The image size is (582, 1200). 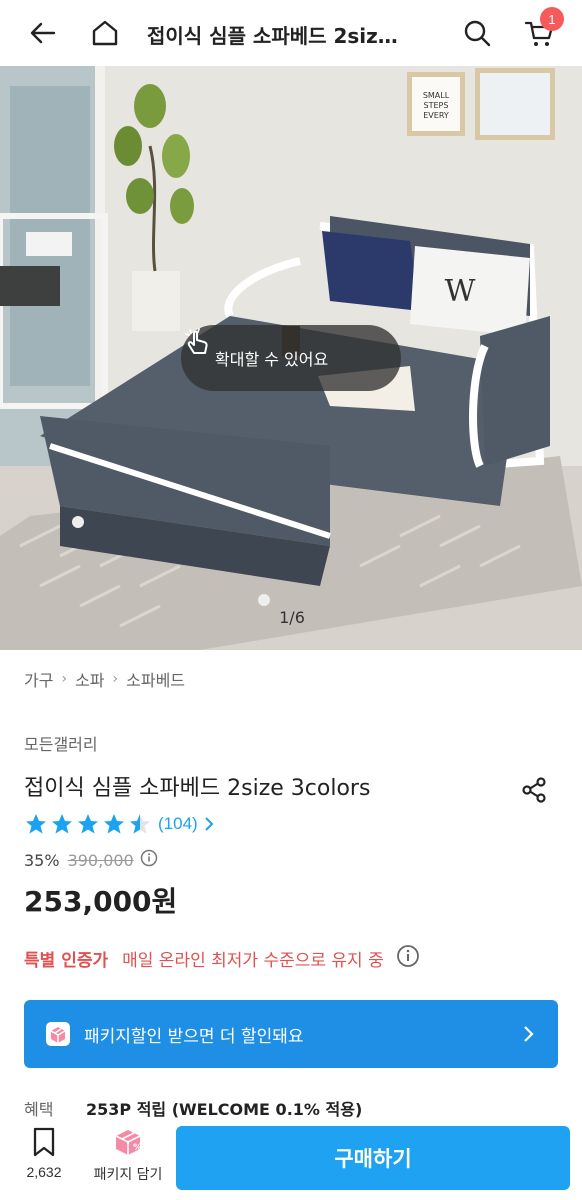 What do you see at coordinates (42, 860) in the screenshot?
I see `discount-rate: 35%` at bounding box center [42, 860].